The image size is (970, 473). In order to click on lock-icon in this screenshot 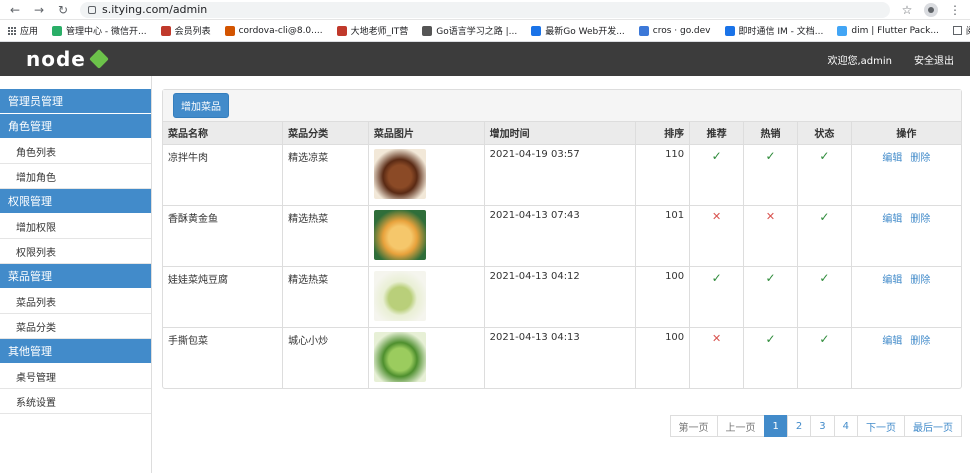, I will do `click(92, 9)`.